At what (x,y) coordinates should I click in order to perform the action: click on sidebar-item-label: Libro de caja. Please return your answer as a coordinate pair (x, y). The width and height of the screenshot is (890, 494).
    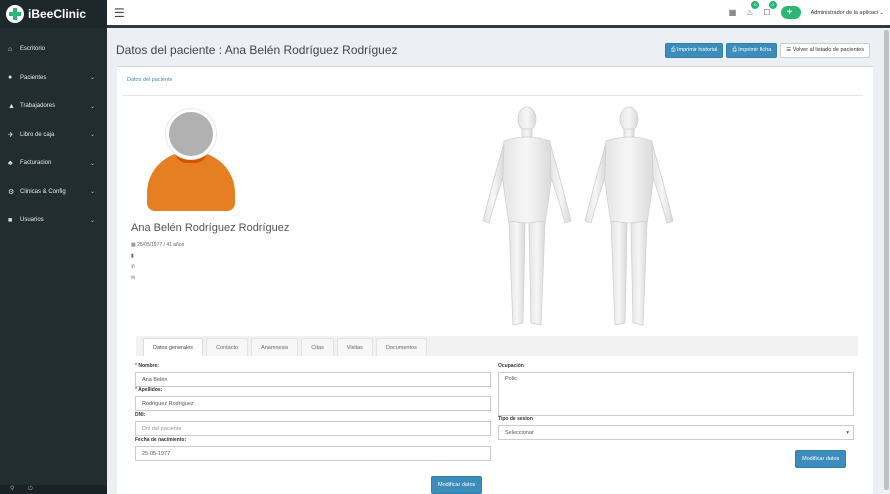
    Looking at the image, I should click on (37, 134).